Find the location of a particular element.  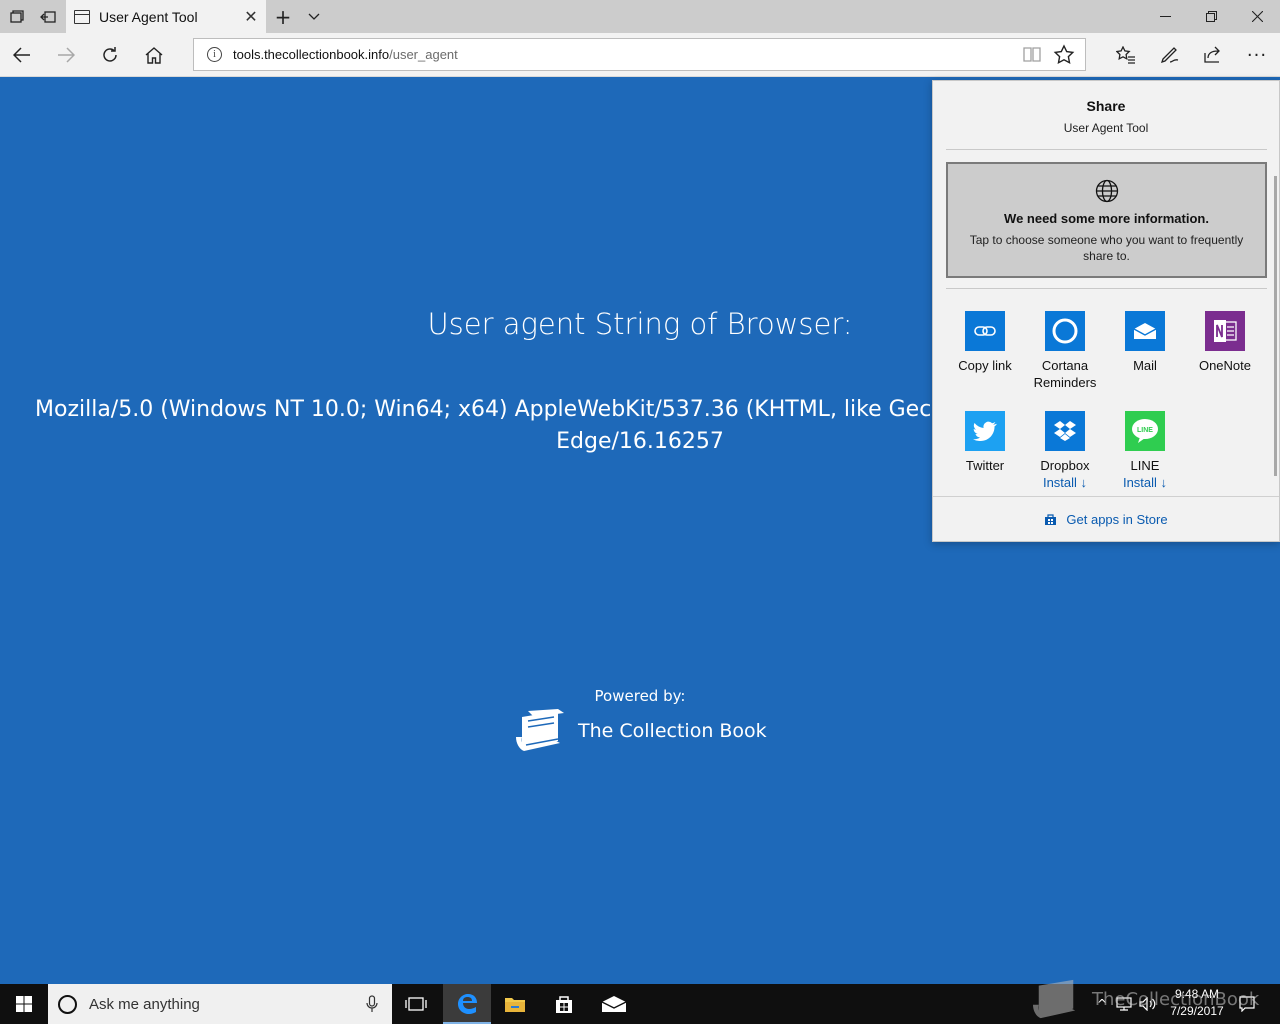

get-apps-in-store-link: Get apps in Store is located at coordinates (1106, 519).